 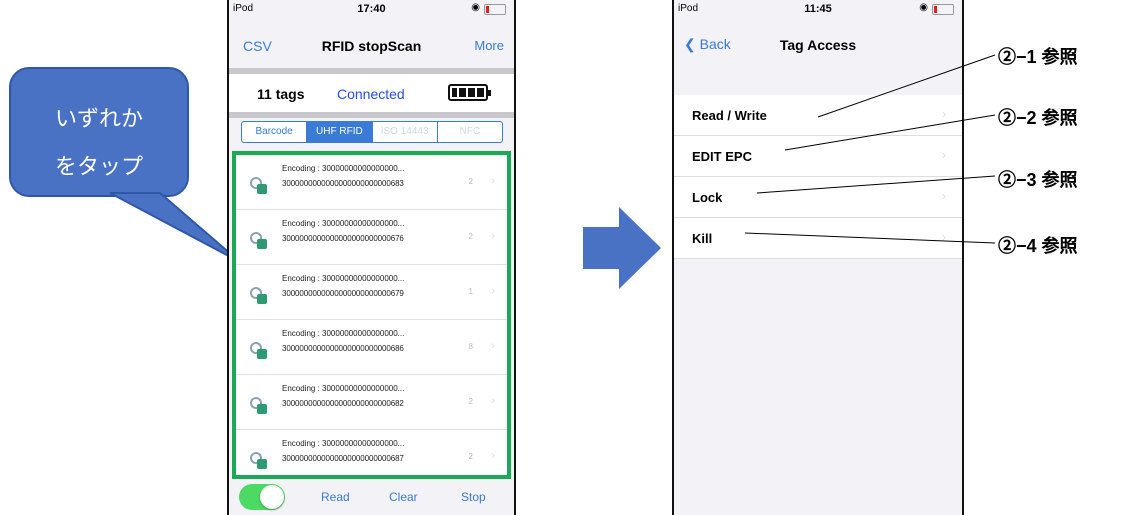 I want to click on callout-line-2: をタップ, so click(x=98, y=166).